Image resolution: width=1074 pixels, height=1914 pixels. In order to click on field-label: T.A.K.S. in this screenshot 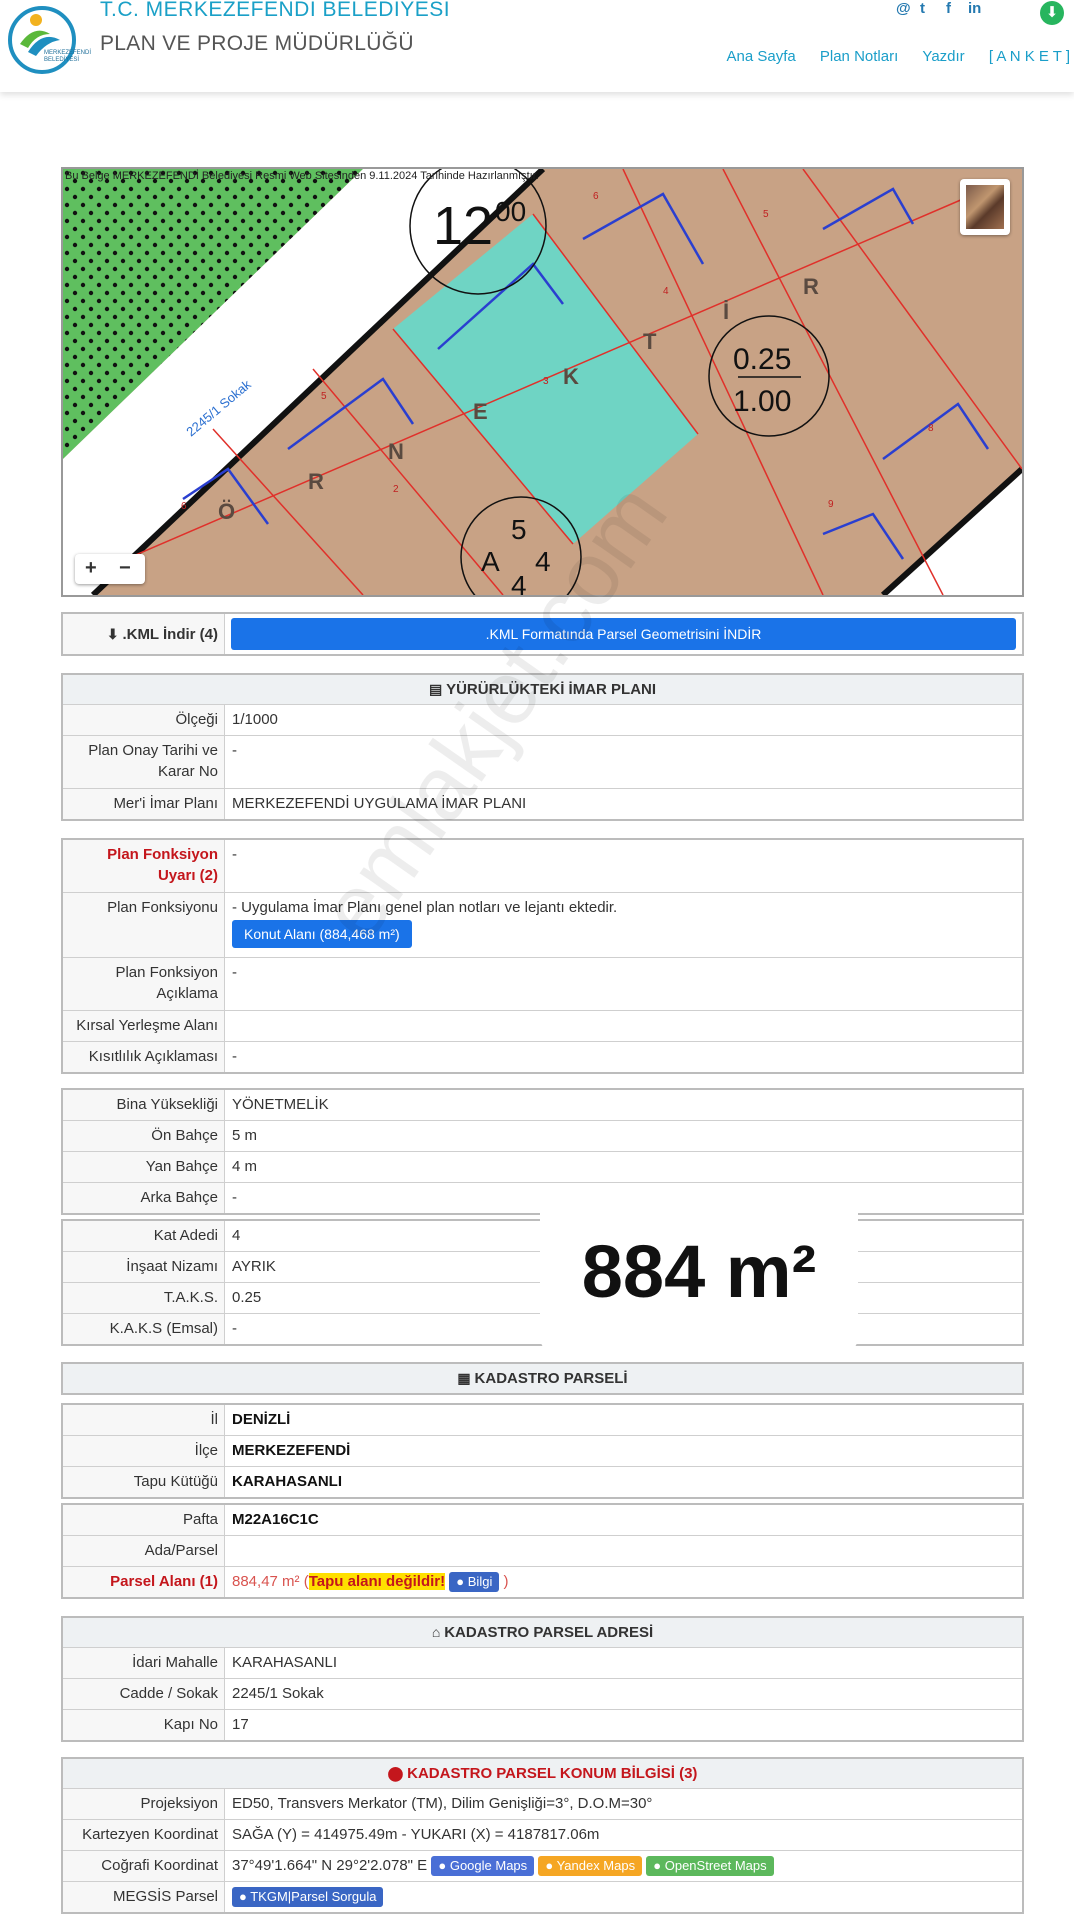, I will do `click(144, 1298)`.